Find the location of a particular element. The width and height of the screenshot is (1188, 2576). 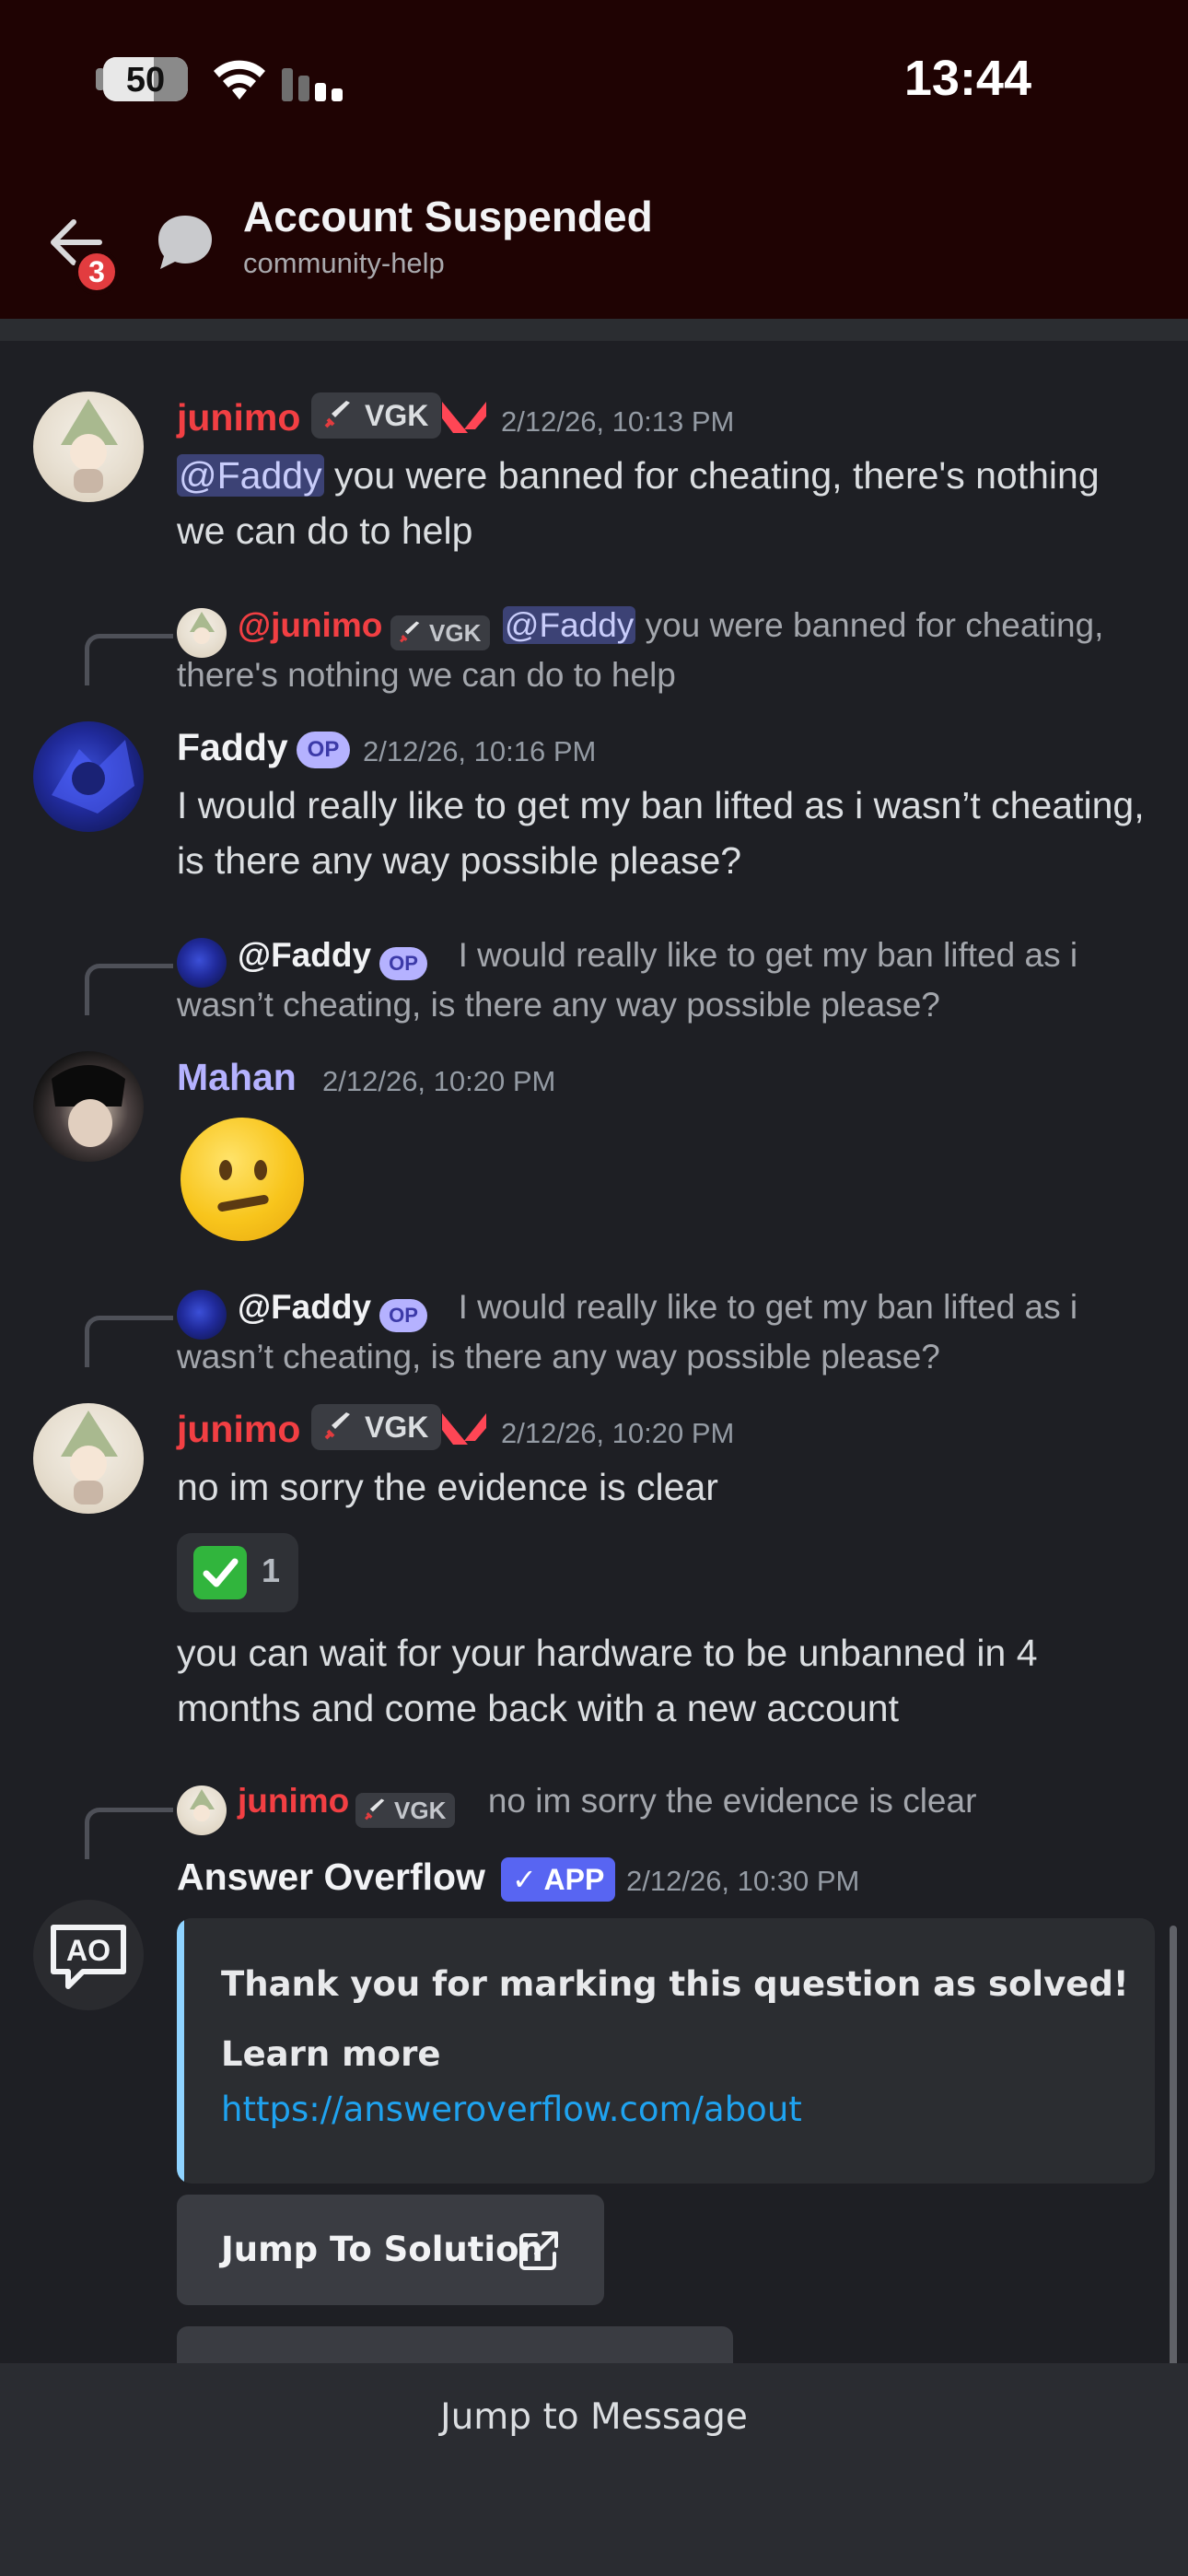

wifi-icon is located at coordinates (239, 80).